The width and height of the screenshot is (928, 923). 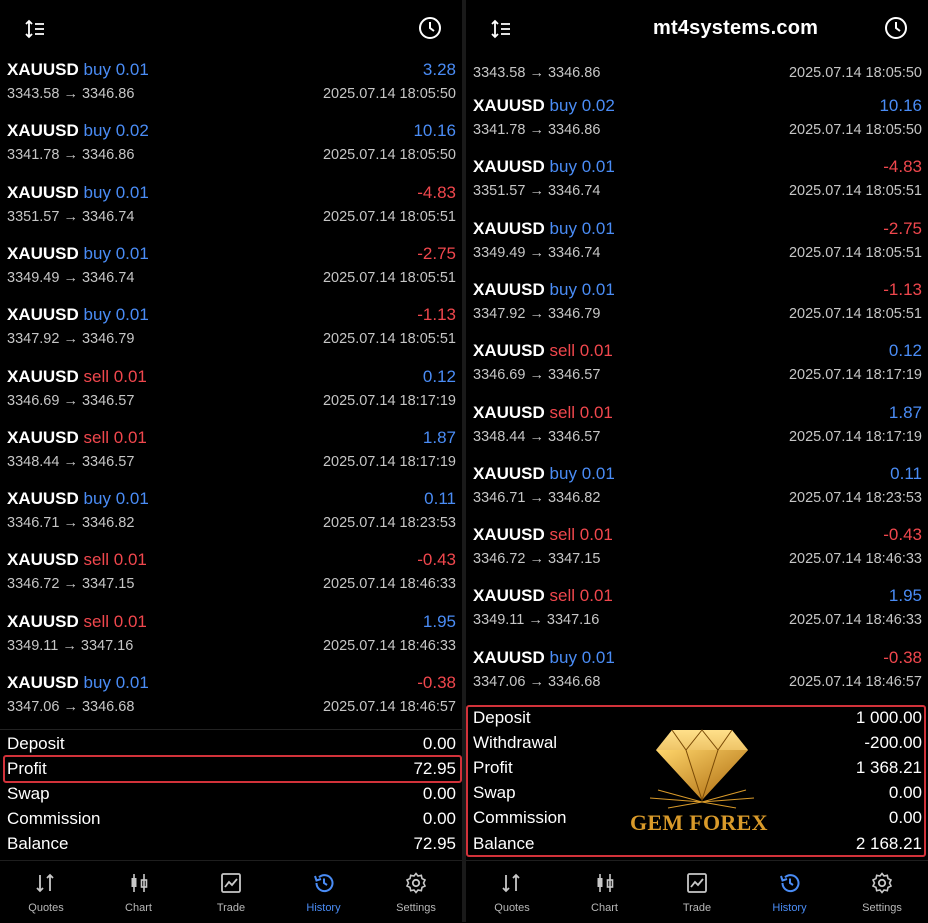 What do you see at coordinates (905, 351) in the screenshot?
I see `deal-profit: 0.12` at bounding box center [905, 351].